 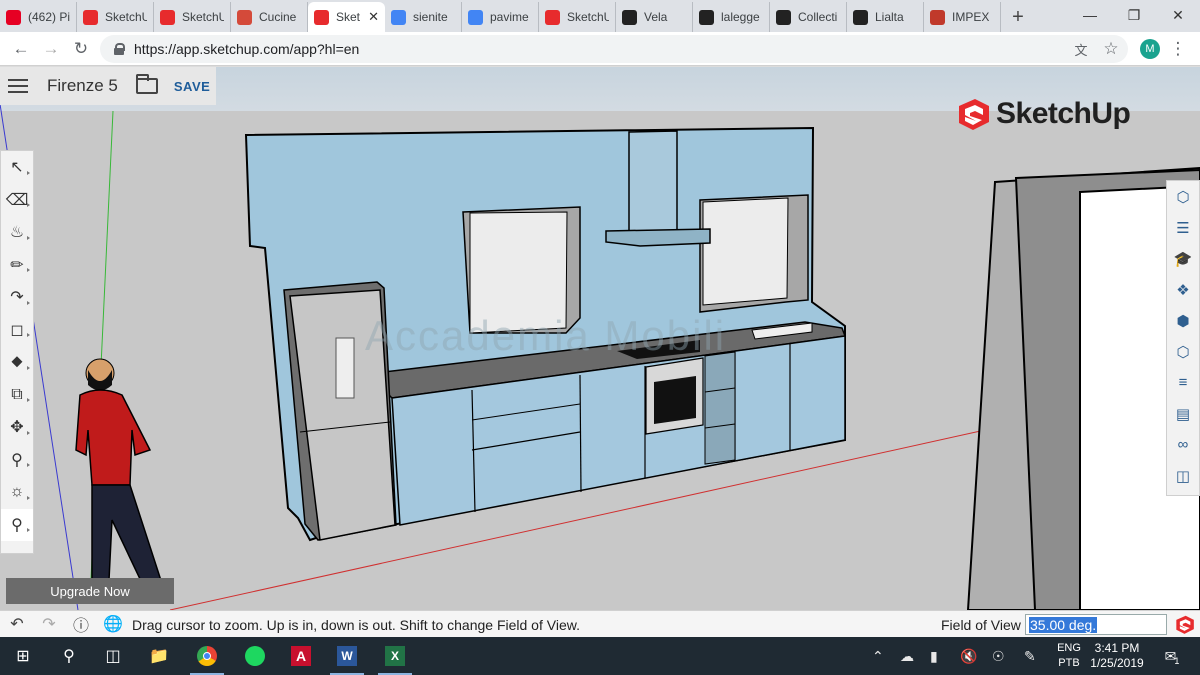 I want to click on onedrive-icon: ☁, so click(x=907, y=656).